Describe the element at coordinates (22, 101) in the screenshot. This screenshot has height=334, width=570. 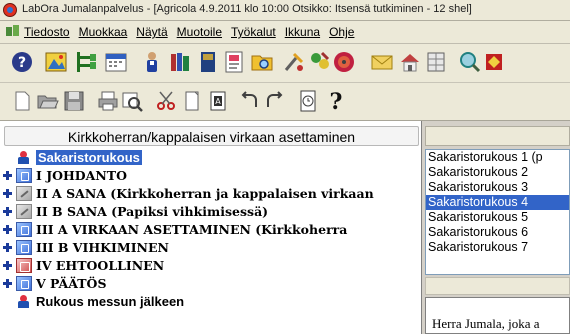
I see `new-icon` at that location.